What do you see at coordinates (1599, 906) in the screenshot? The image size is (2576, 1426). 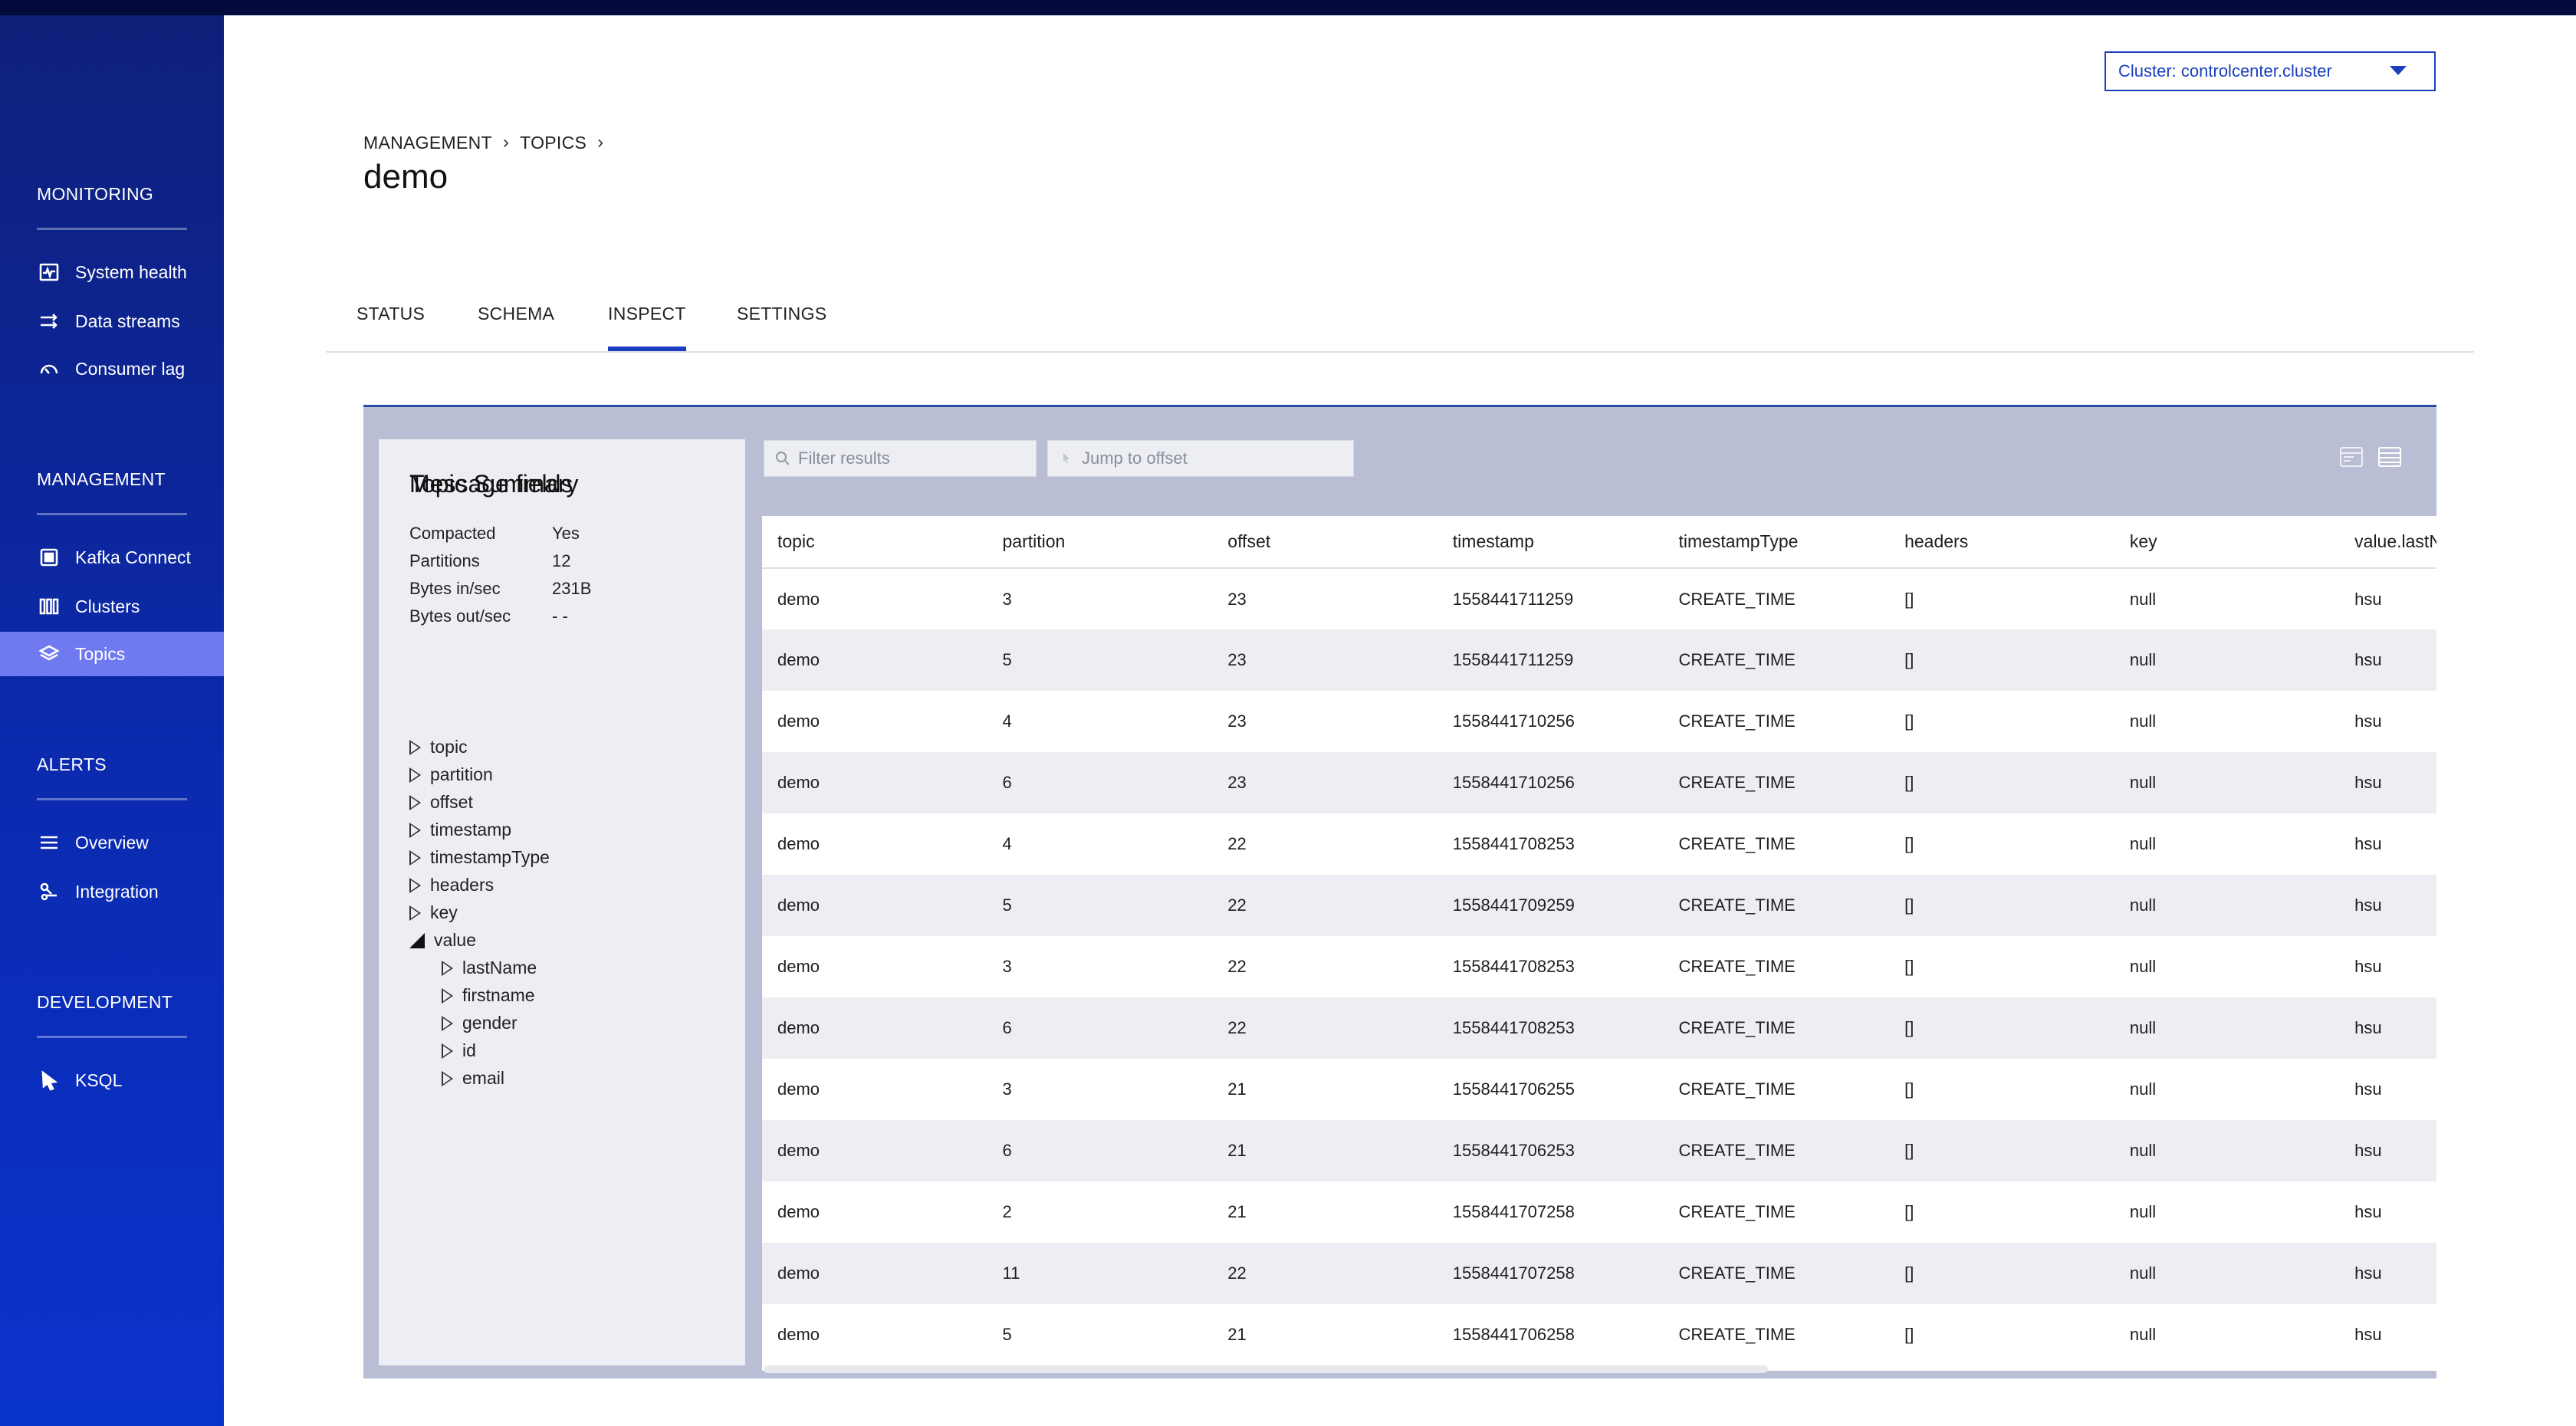 I see `table-row: demo 5 22 1558441709259 CREATE_TIME[] null hsu` at bounding box center [1599, 906].